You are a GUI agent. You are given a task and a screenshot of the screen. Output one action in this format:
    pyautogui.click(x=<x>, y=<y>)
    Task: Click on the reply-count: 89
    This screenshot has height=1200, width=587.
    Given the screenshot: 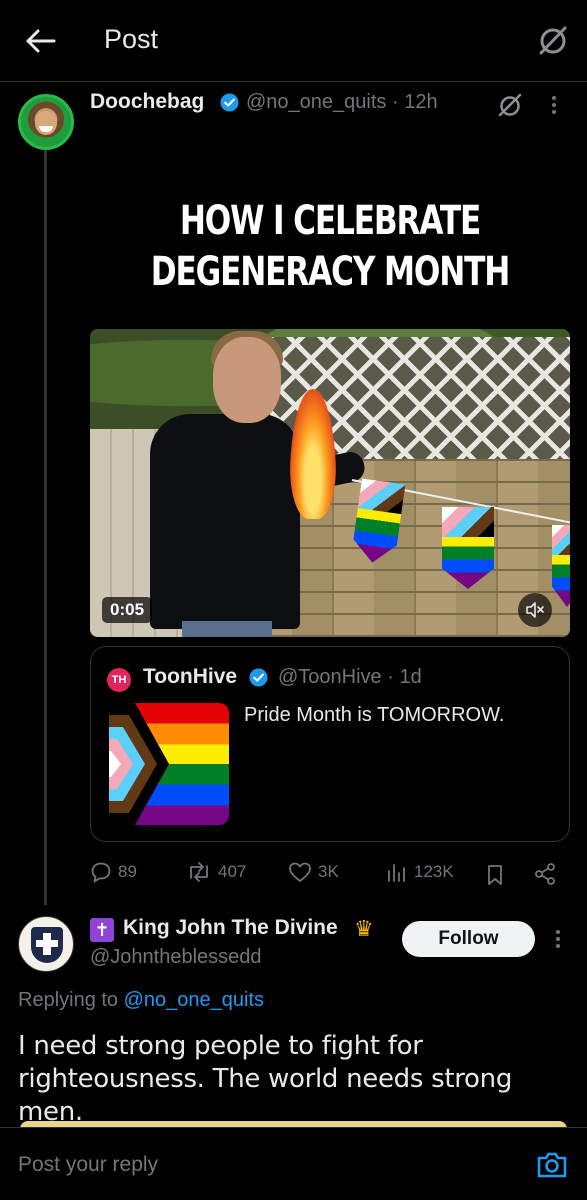 What is the action you would take?
    pyautogui.click(x=127, y=871)
    